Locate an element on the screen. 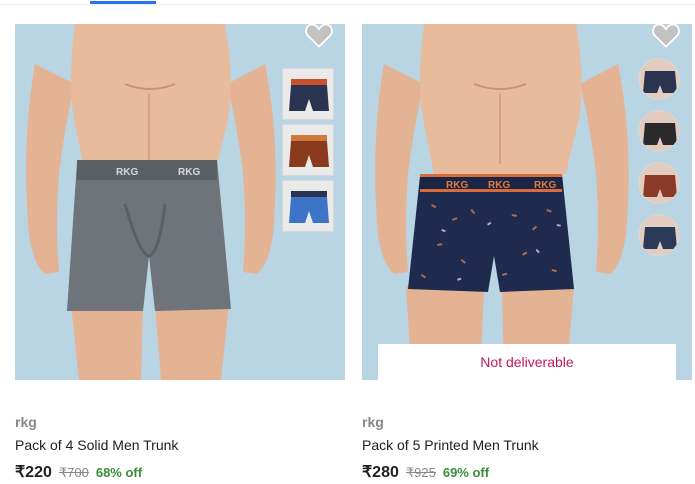  variant-thumbnail-blue is located at coordinates (308, 206).